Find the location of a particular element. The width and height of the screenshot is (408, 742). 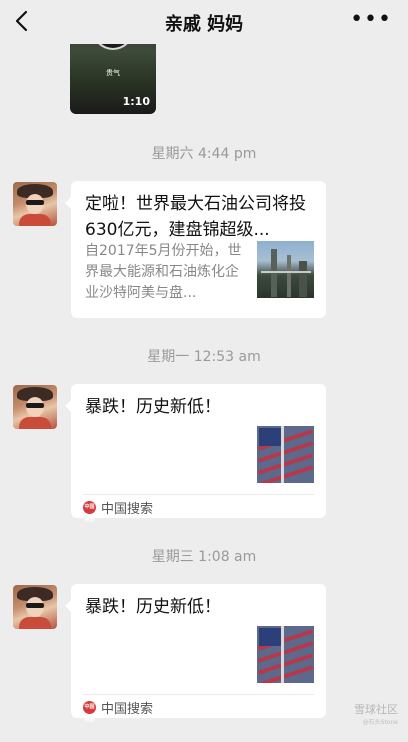

timestamp: 星期六 4:44 pm is located at coordinates (204, 154).